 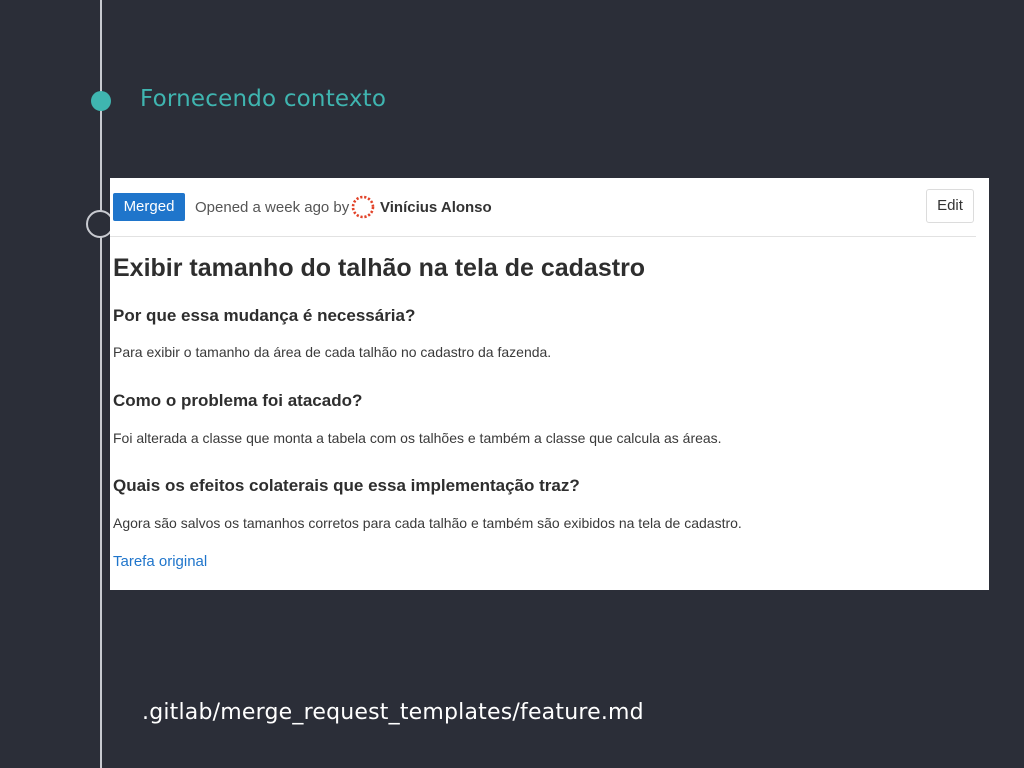 What do you see at coordinates (436, 207) in the screenshot?
I see `author-name: Vinícius Alonso` at bounding box center [436, 207].